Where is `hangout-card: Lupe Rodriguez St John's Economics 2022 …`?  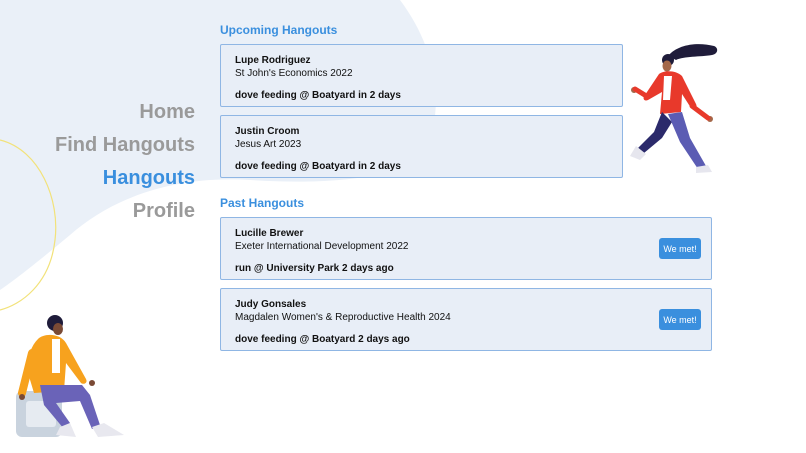
hangout-card: Lupe Rodriguez St John's Economics 2022 … is located at coordinates (421, 75).